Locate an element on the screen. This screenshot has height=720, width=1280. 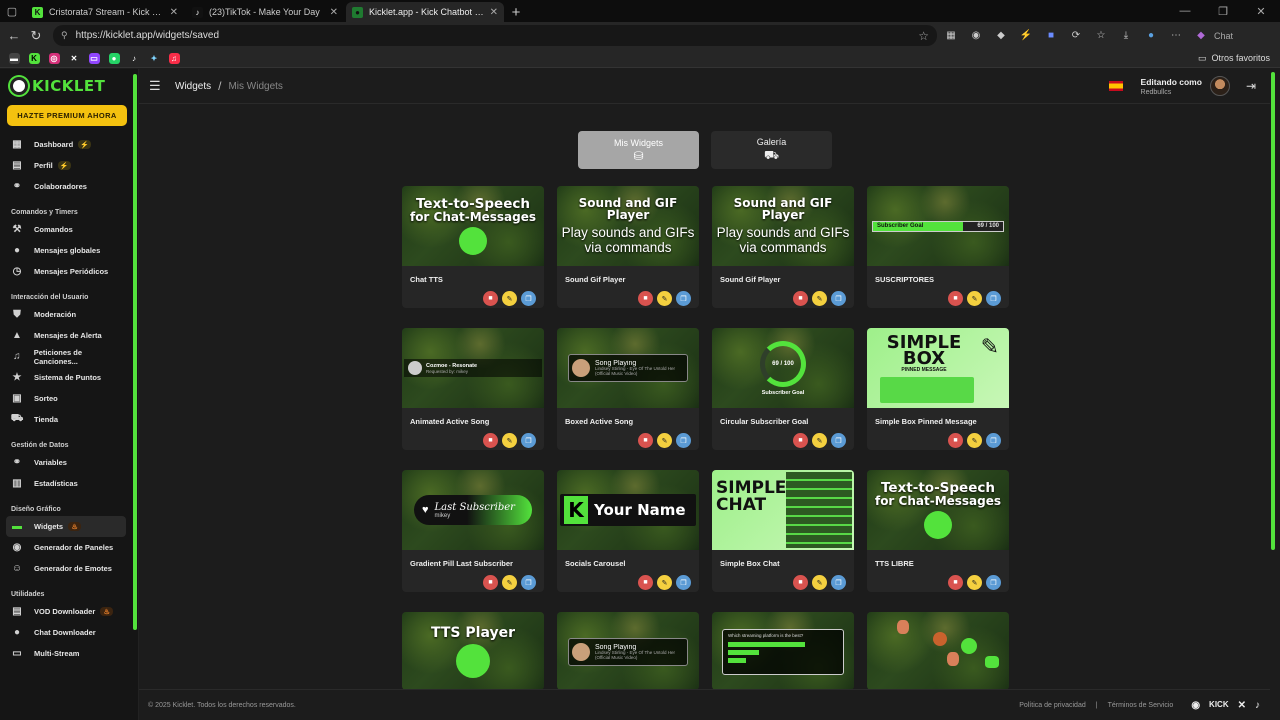
sidebar-item-mensajes-periódicos: ◷ Mensajes Periódicos is located at coordinates (63, 271).